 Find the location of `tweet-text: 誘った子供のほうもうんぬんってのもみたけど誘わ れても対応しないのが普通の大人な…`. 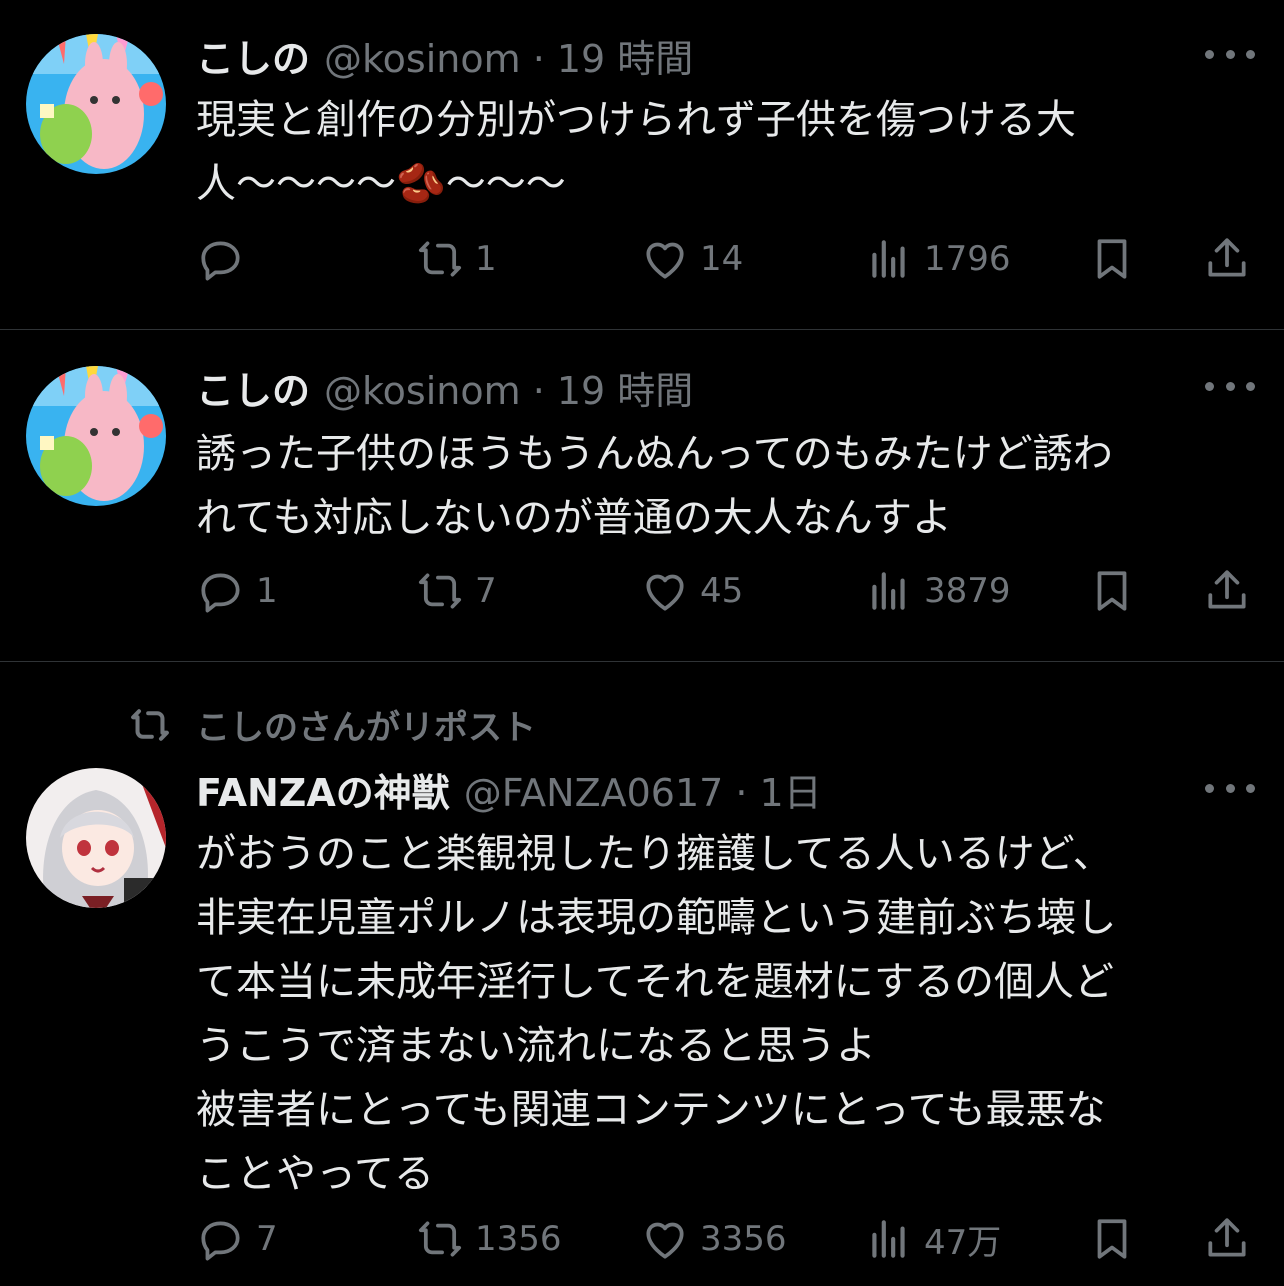

tweet-text: 誘った子供のほうもうんぬんってのもみたけど誘わ れても対応しないのが普通の大人な… is located at coordinates (654, 486).